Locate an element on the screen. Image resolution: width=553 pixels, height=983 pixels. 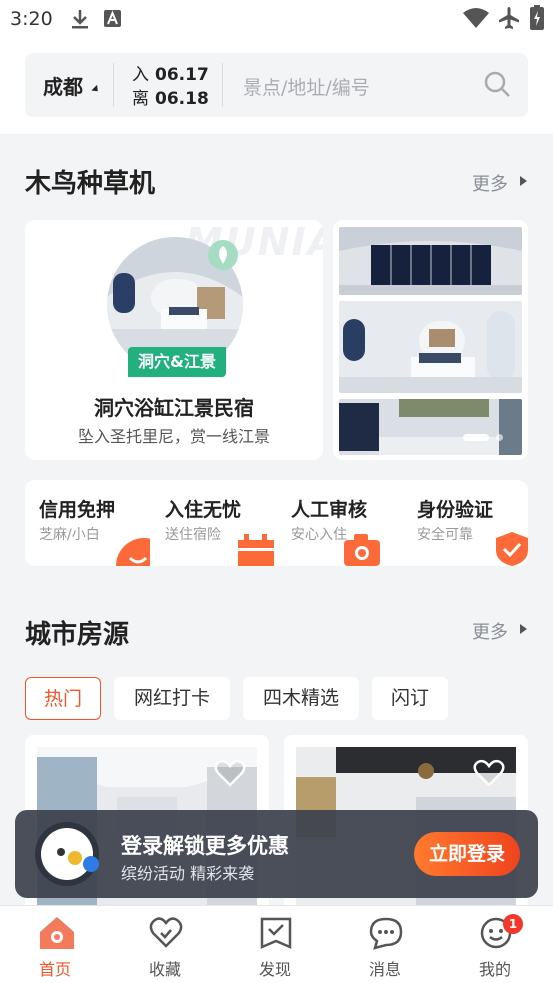
city-selector: 成都 is located at coordinates (63, 85).